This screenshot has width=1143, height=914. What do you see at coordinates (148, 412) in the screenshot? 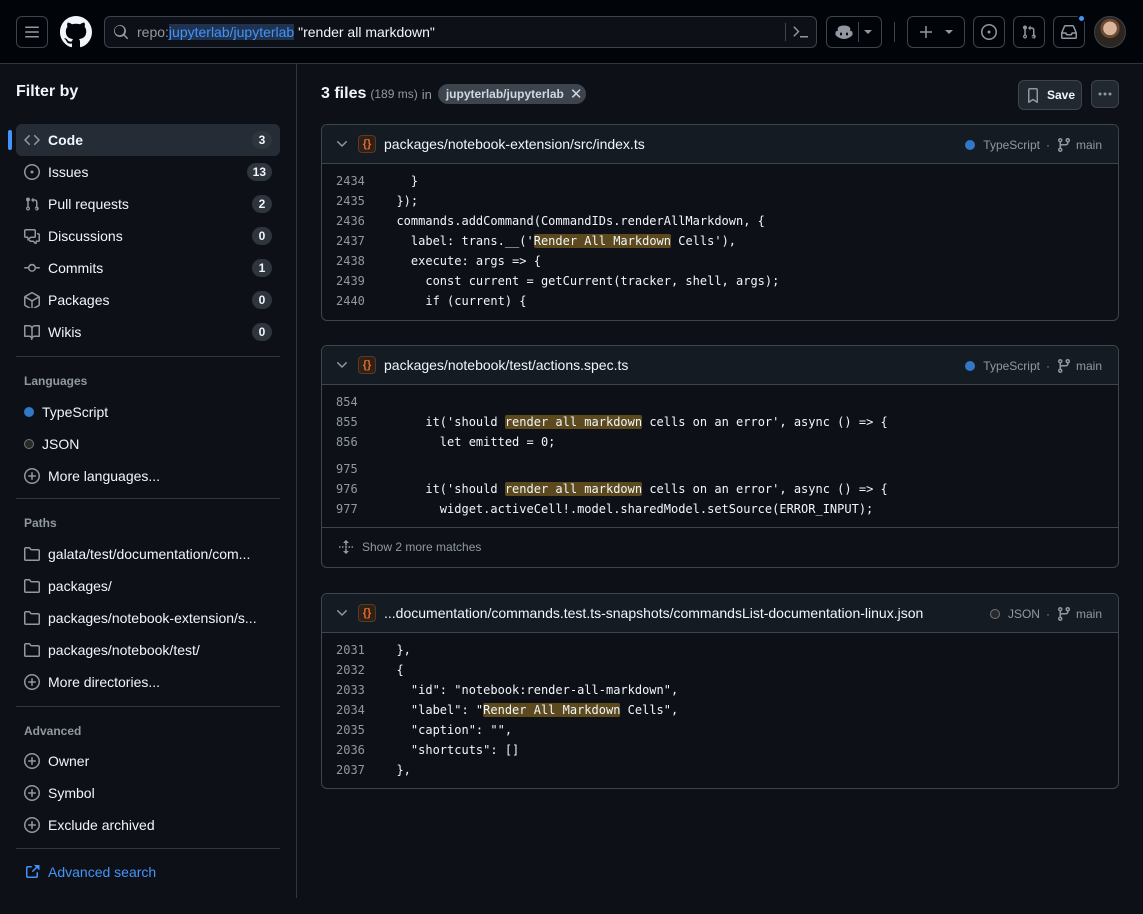
I see `language-typescript: TypeScript` at bounding box center [148, 412].